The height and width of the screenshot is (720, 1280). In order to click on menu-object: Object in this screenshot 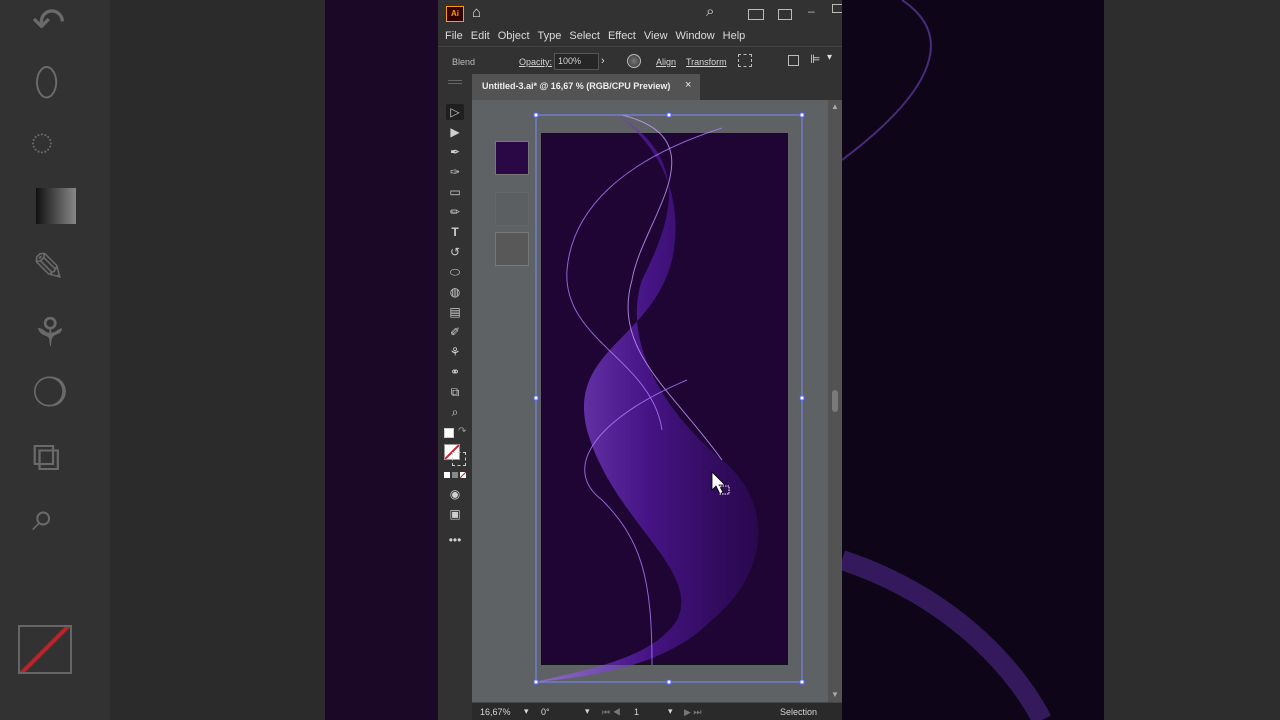, I will do `click(514, 36)`.